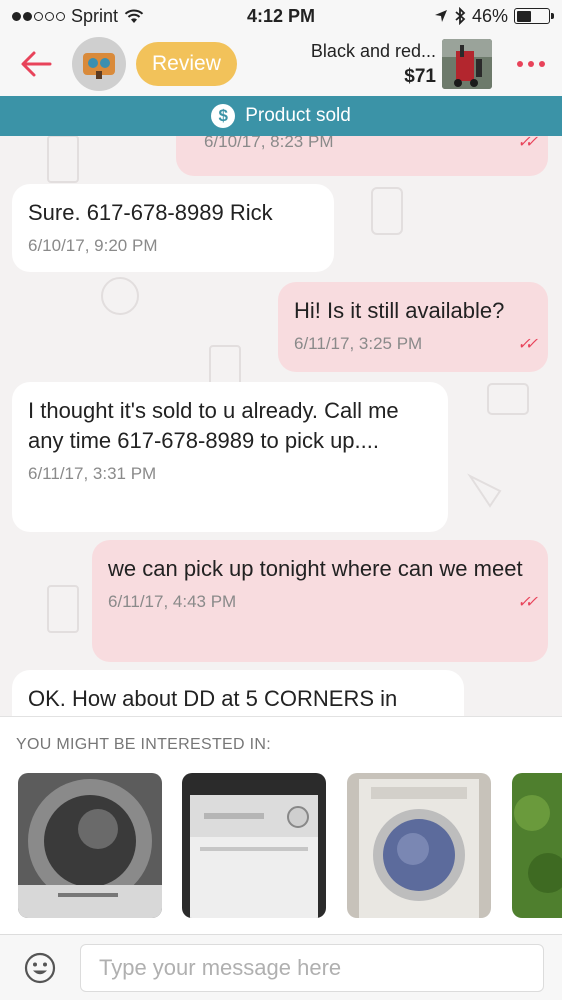  Describe the element at coordinates (489, 15) in the screenshot. I see `battery-percent: 46%` at that location.